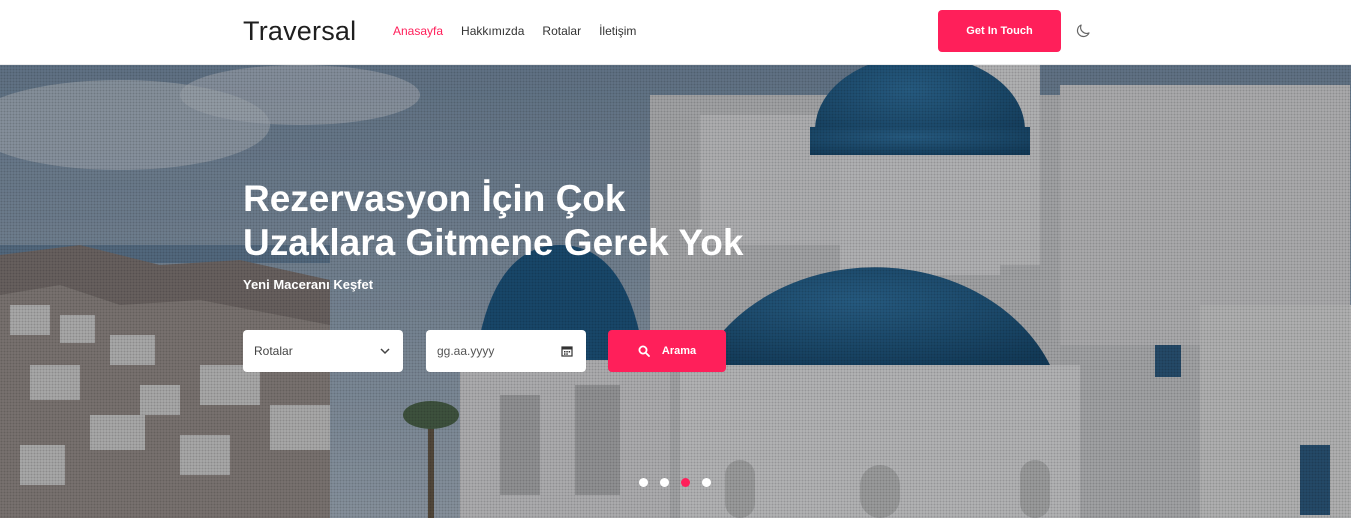  I want to click on hero-subheadline: Yeni Maceranı Keşfet, so click(308, 284).